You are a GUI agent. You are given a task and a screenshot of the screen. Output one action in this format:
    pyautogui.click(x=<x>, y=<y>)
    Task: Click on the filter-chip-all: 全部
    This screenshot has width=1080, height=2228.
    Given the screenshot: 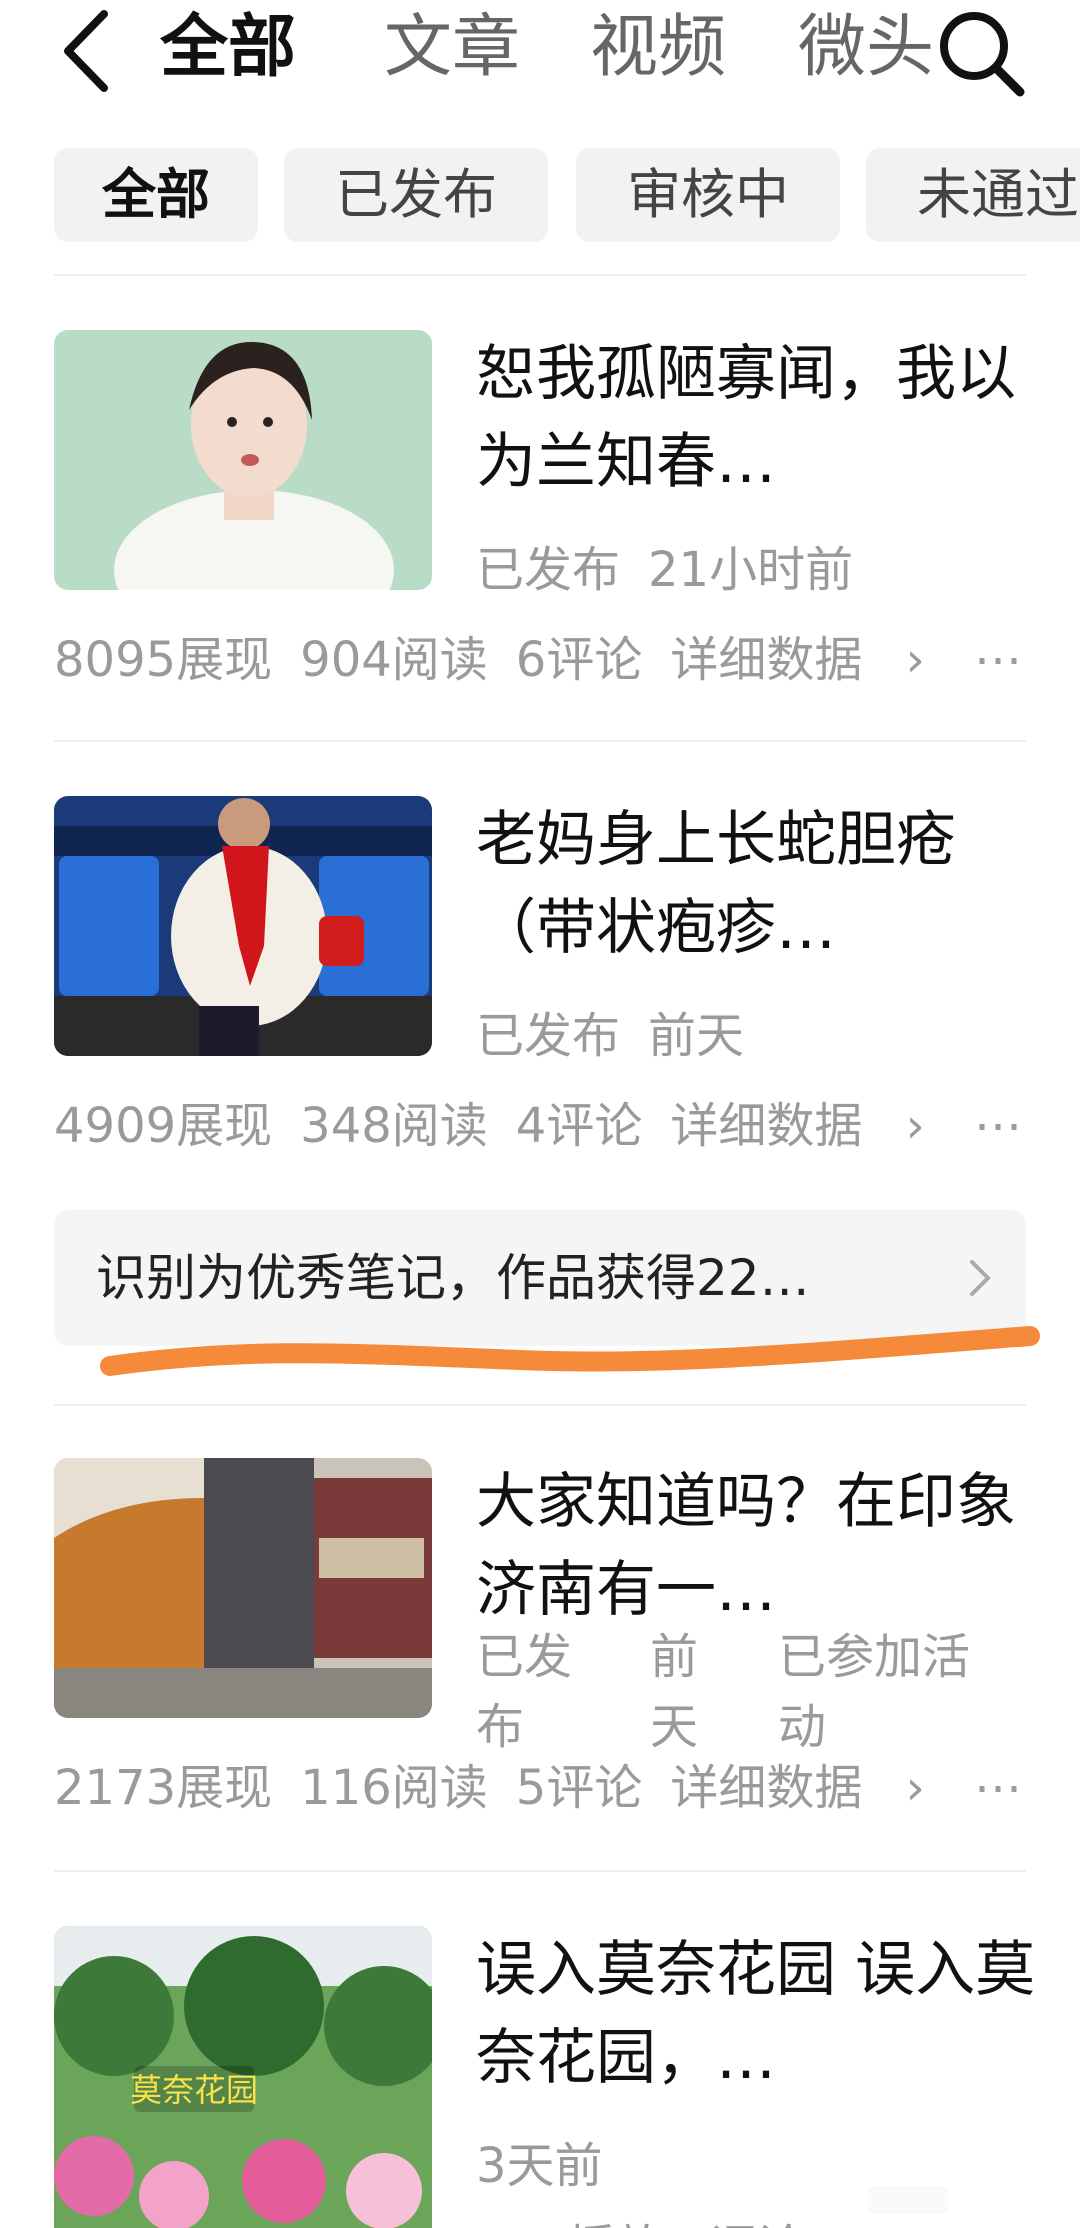 What is the action you would take?
    pyautogui.click(x=156, y=195)
    